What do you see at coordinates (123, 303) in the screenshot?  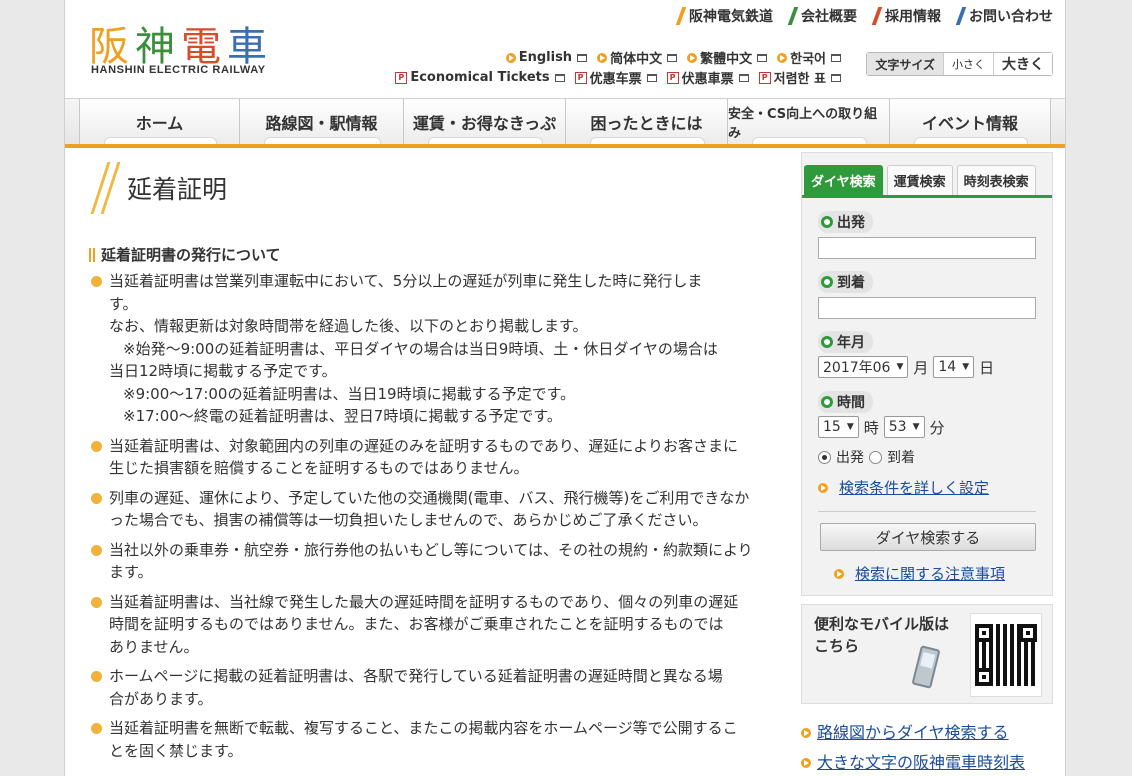 I see `item-line: す。` at bounding box center [123, 303].